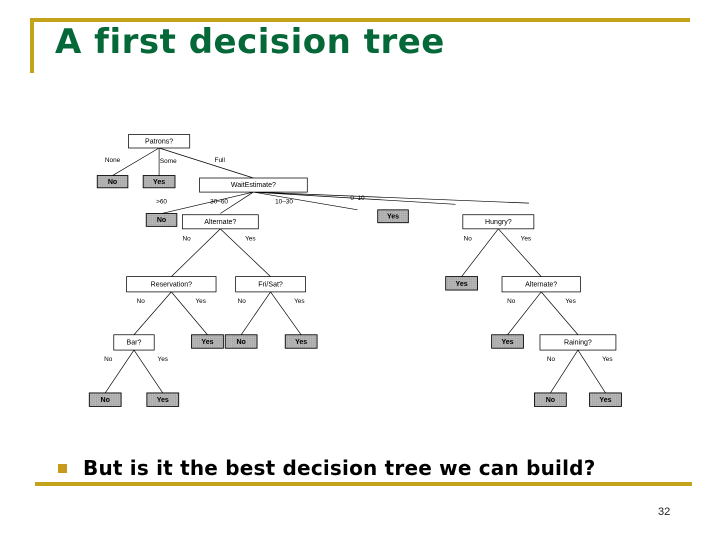 The width and height of the screenshot is (720, 540). What do you see at coordinates (113, 160) in the screenshot?
I see `edge-label-patrons-none: None` at bounding box center [113, 160].